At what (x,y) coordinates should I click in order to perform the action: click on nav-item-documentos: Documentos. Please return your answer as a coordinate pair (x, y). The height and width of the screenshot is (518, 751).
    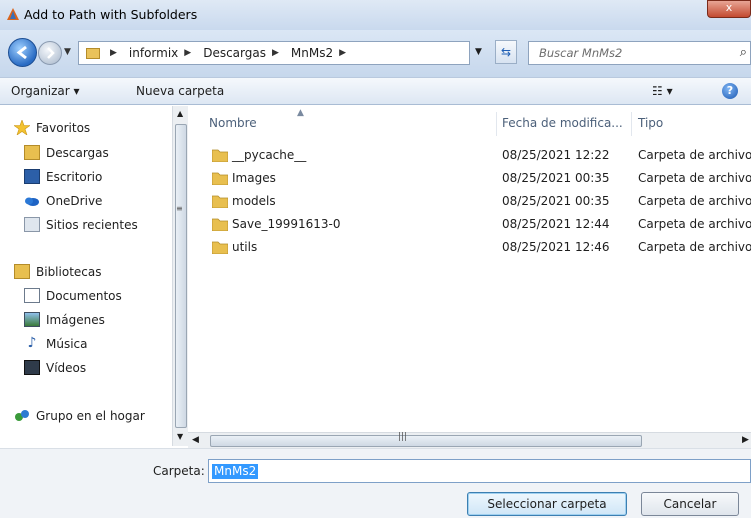
    Looking at the image, I should click on (73, 295).